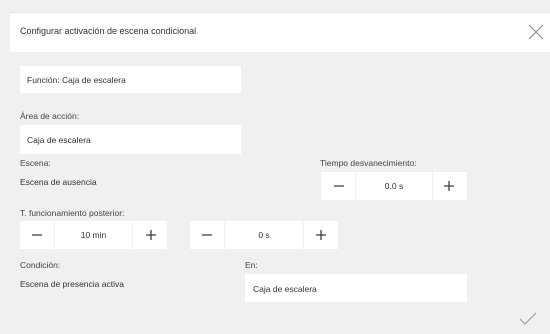  Describe the element at coordinates (536, 32) in the screenshot. I see `close-icon` at that location.